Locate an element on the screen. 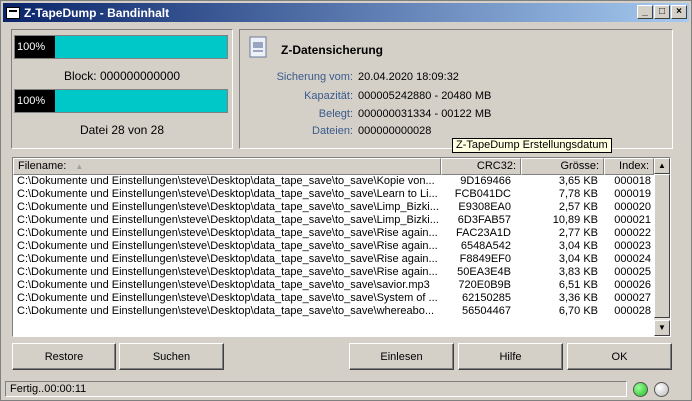  cell-size: 10,89 KB is located at coordinates (575, 220).